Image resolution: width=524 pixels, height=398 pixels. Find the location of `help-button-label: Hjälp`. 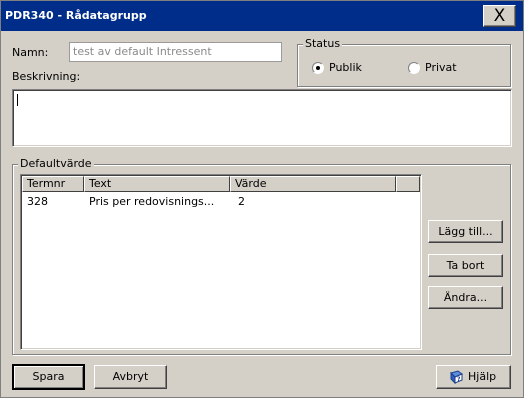

help-button-label: Hjälp is located at coordinates (482, 376).